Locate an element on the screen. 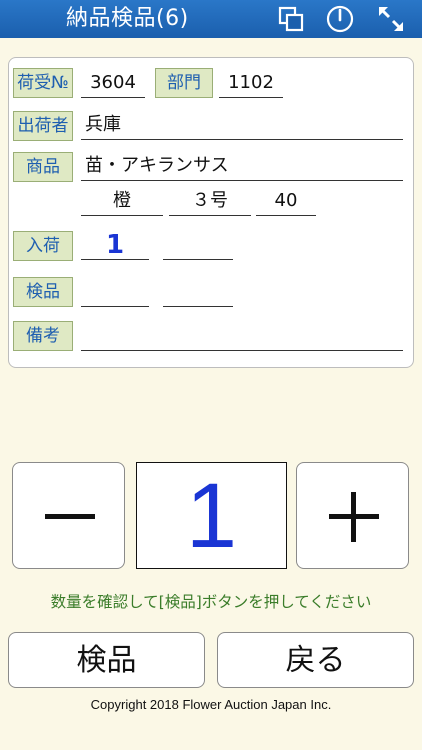 Image resolution: width=422 pixels, height=750 pixels. plus-icon-vertical is located at coordinates (353, 517).